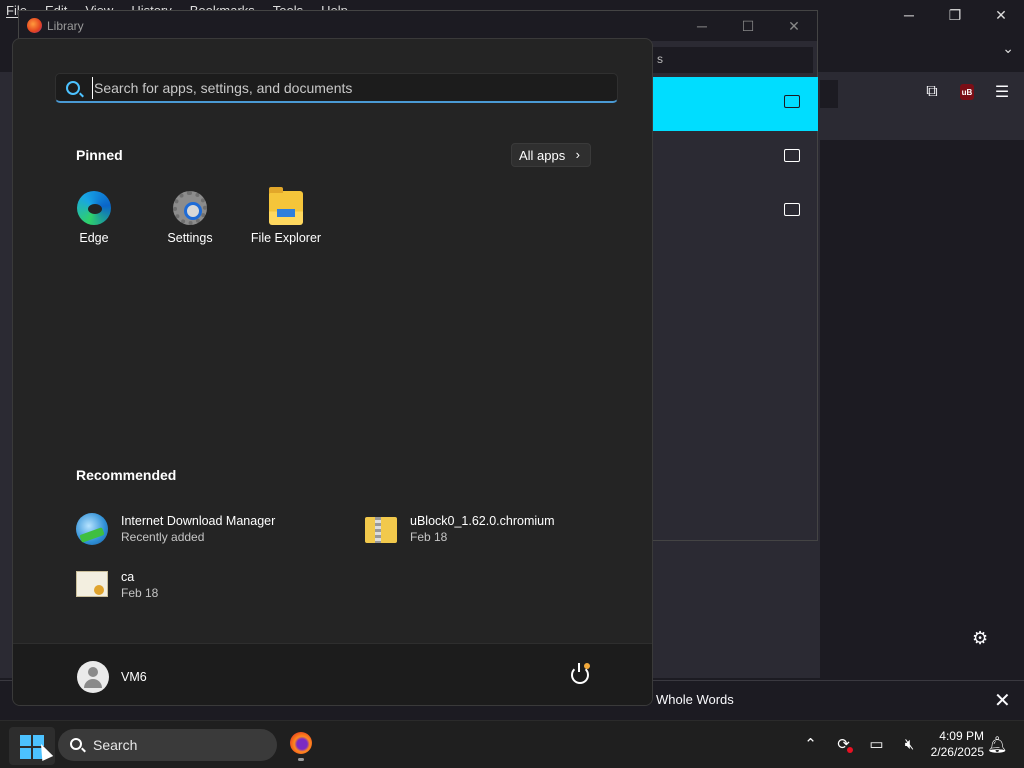 This screenshot has width=1024, height=768. Describe the element at coordinates (695, 699) in the screenshot. I see `whole-words-option: Whole Words` at that location.